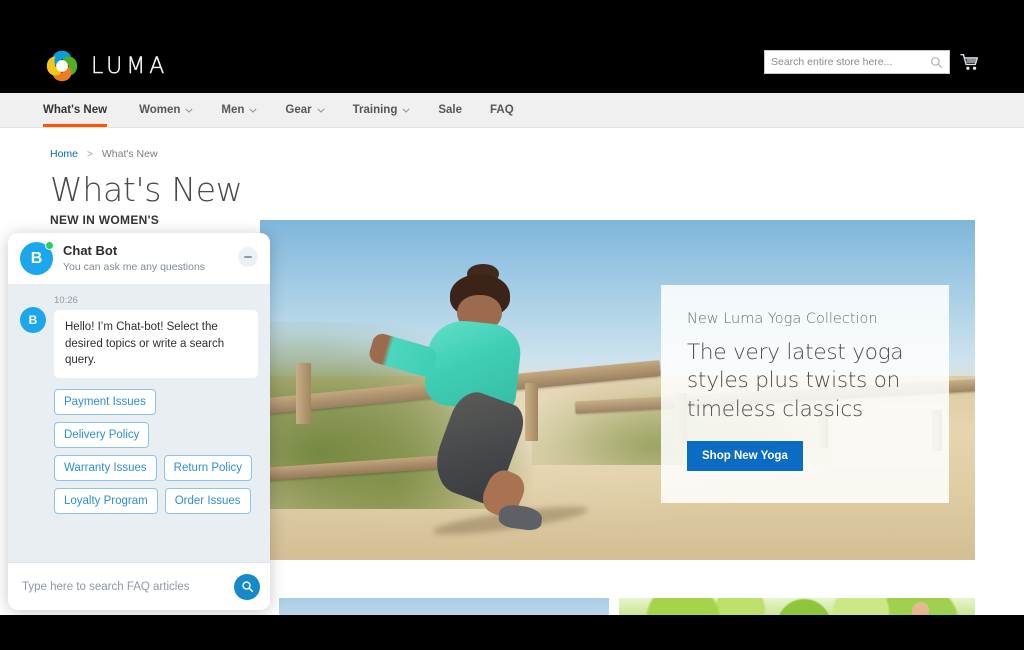 The width and height of the screenshot is (1024, 650). I want to click on luma-pinwheel-logo-icon, so click(62, 66).